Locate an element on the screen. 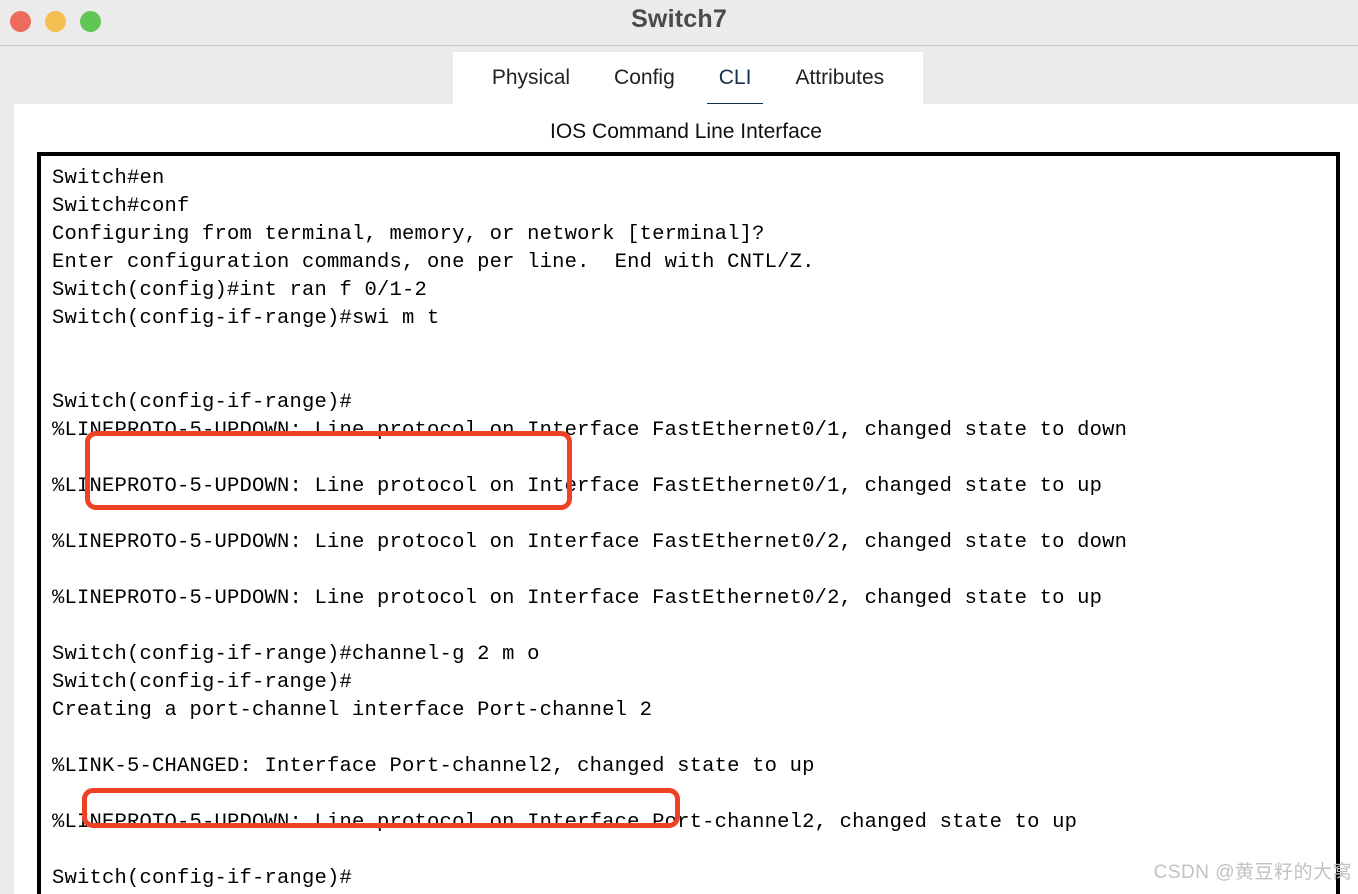  tab-cli-label: CLI is located at coordinates (735, 77).